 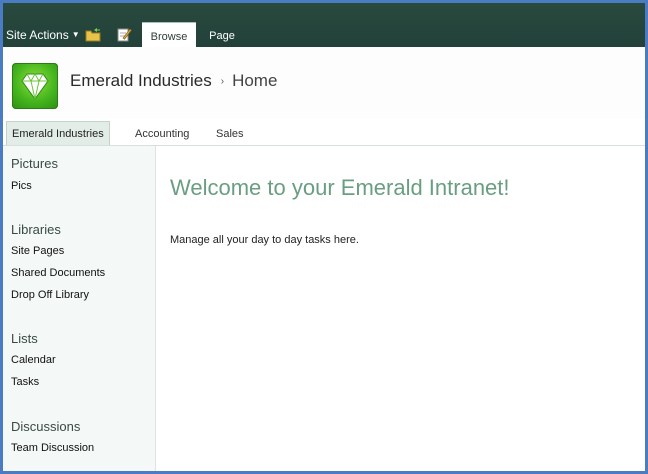 I want to click on ql-link-site-pages: Site Pages, so click(x=37, y=251).